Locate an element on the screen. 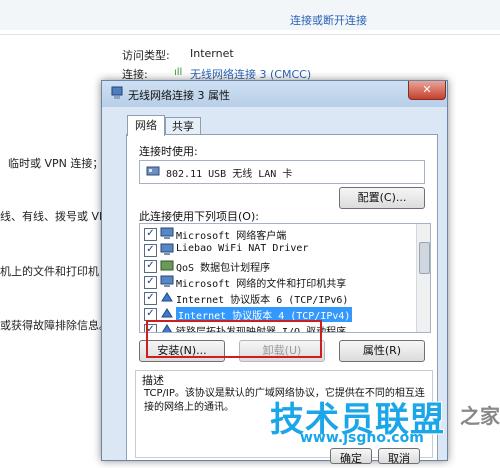  tab-network: 网络 is located at coordinates (146, 125).